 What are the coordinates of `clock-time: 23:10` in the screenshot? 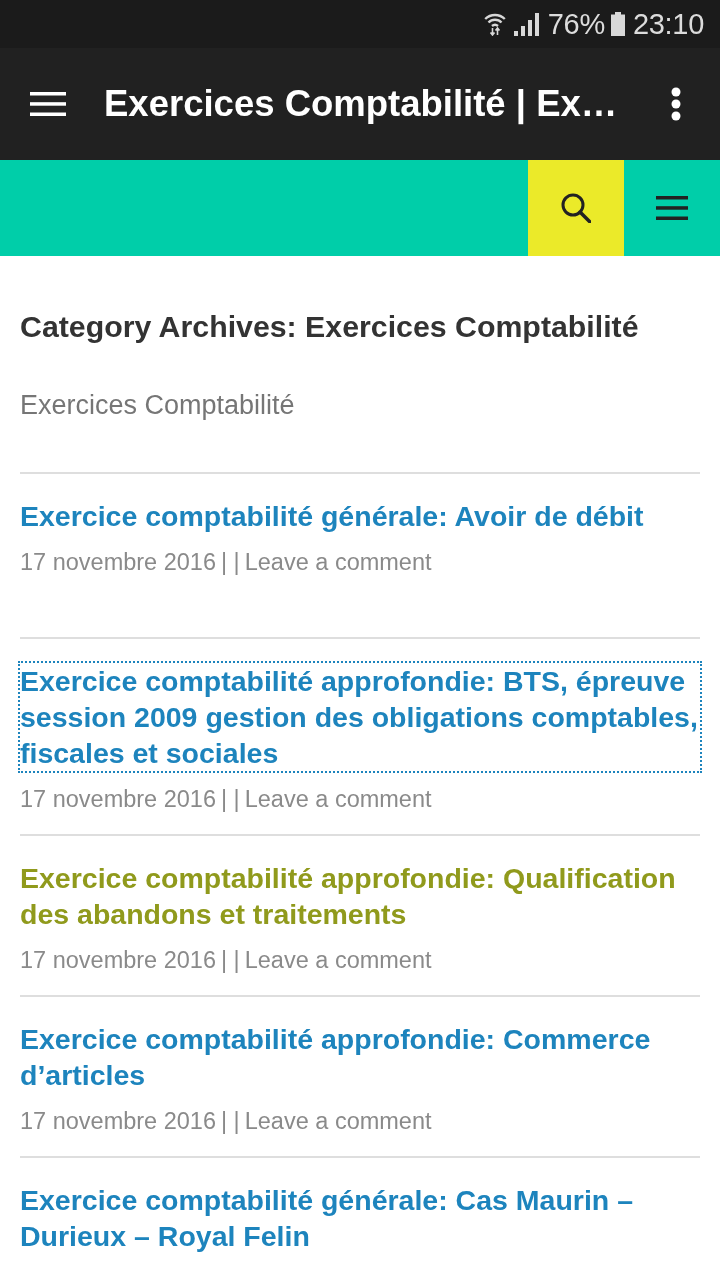 It's located at (668, 24).